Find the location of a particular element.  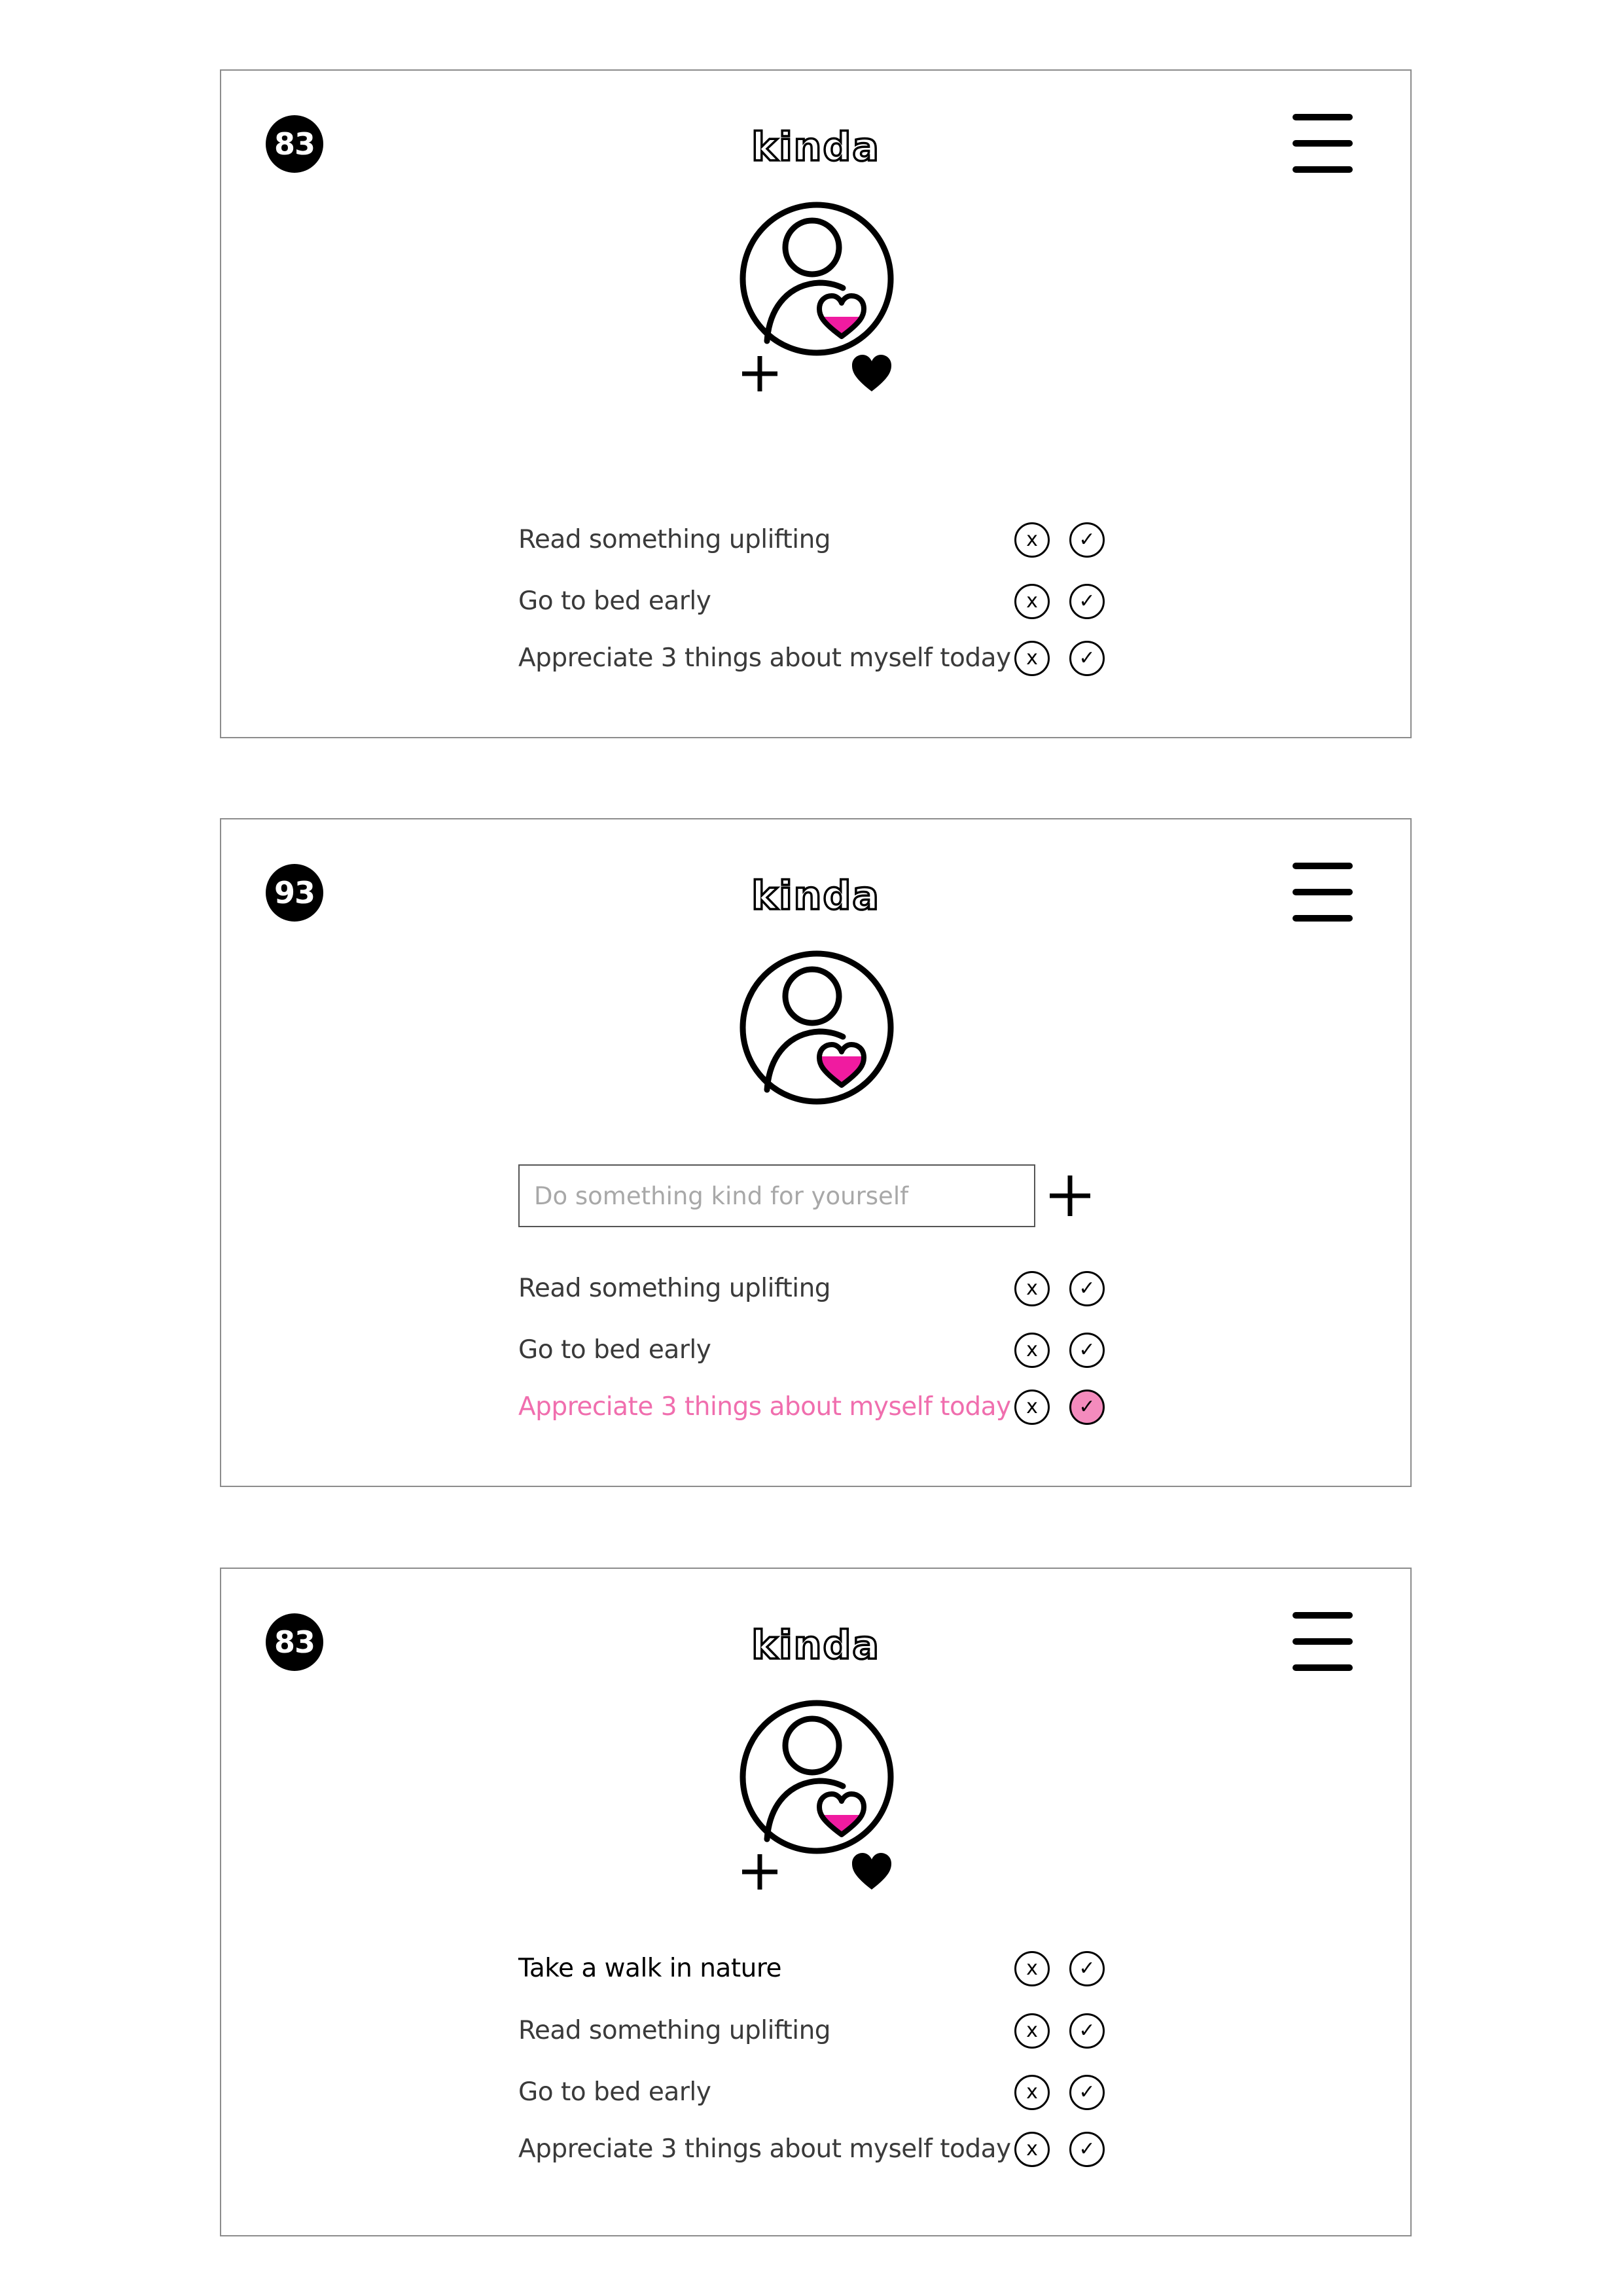

new-task-input is located at coordinates (776, 1195).